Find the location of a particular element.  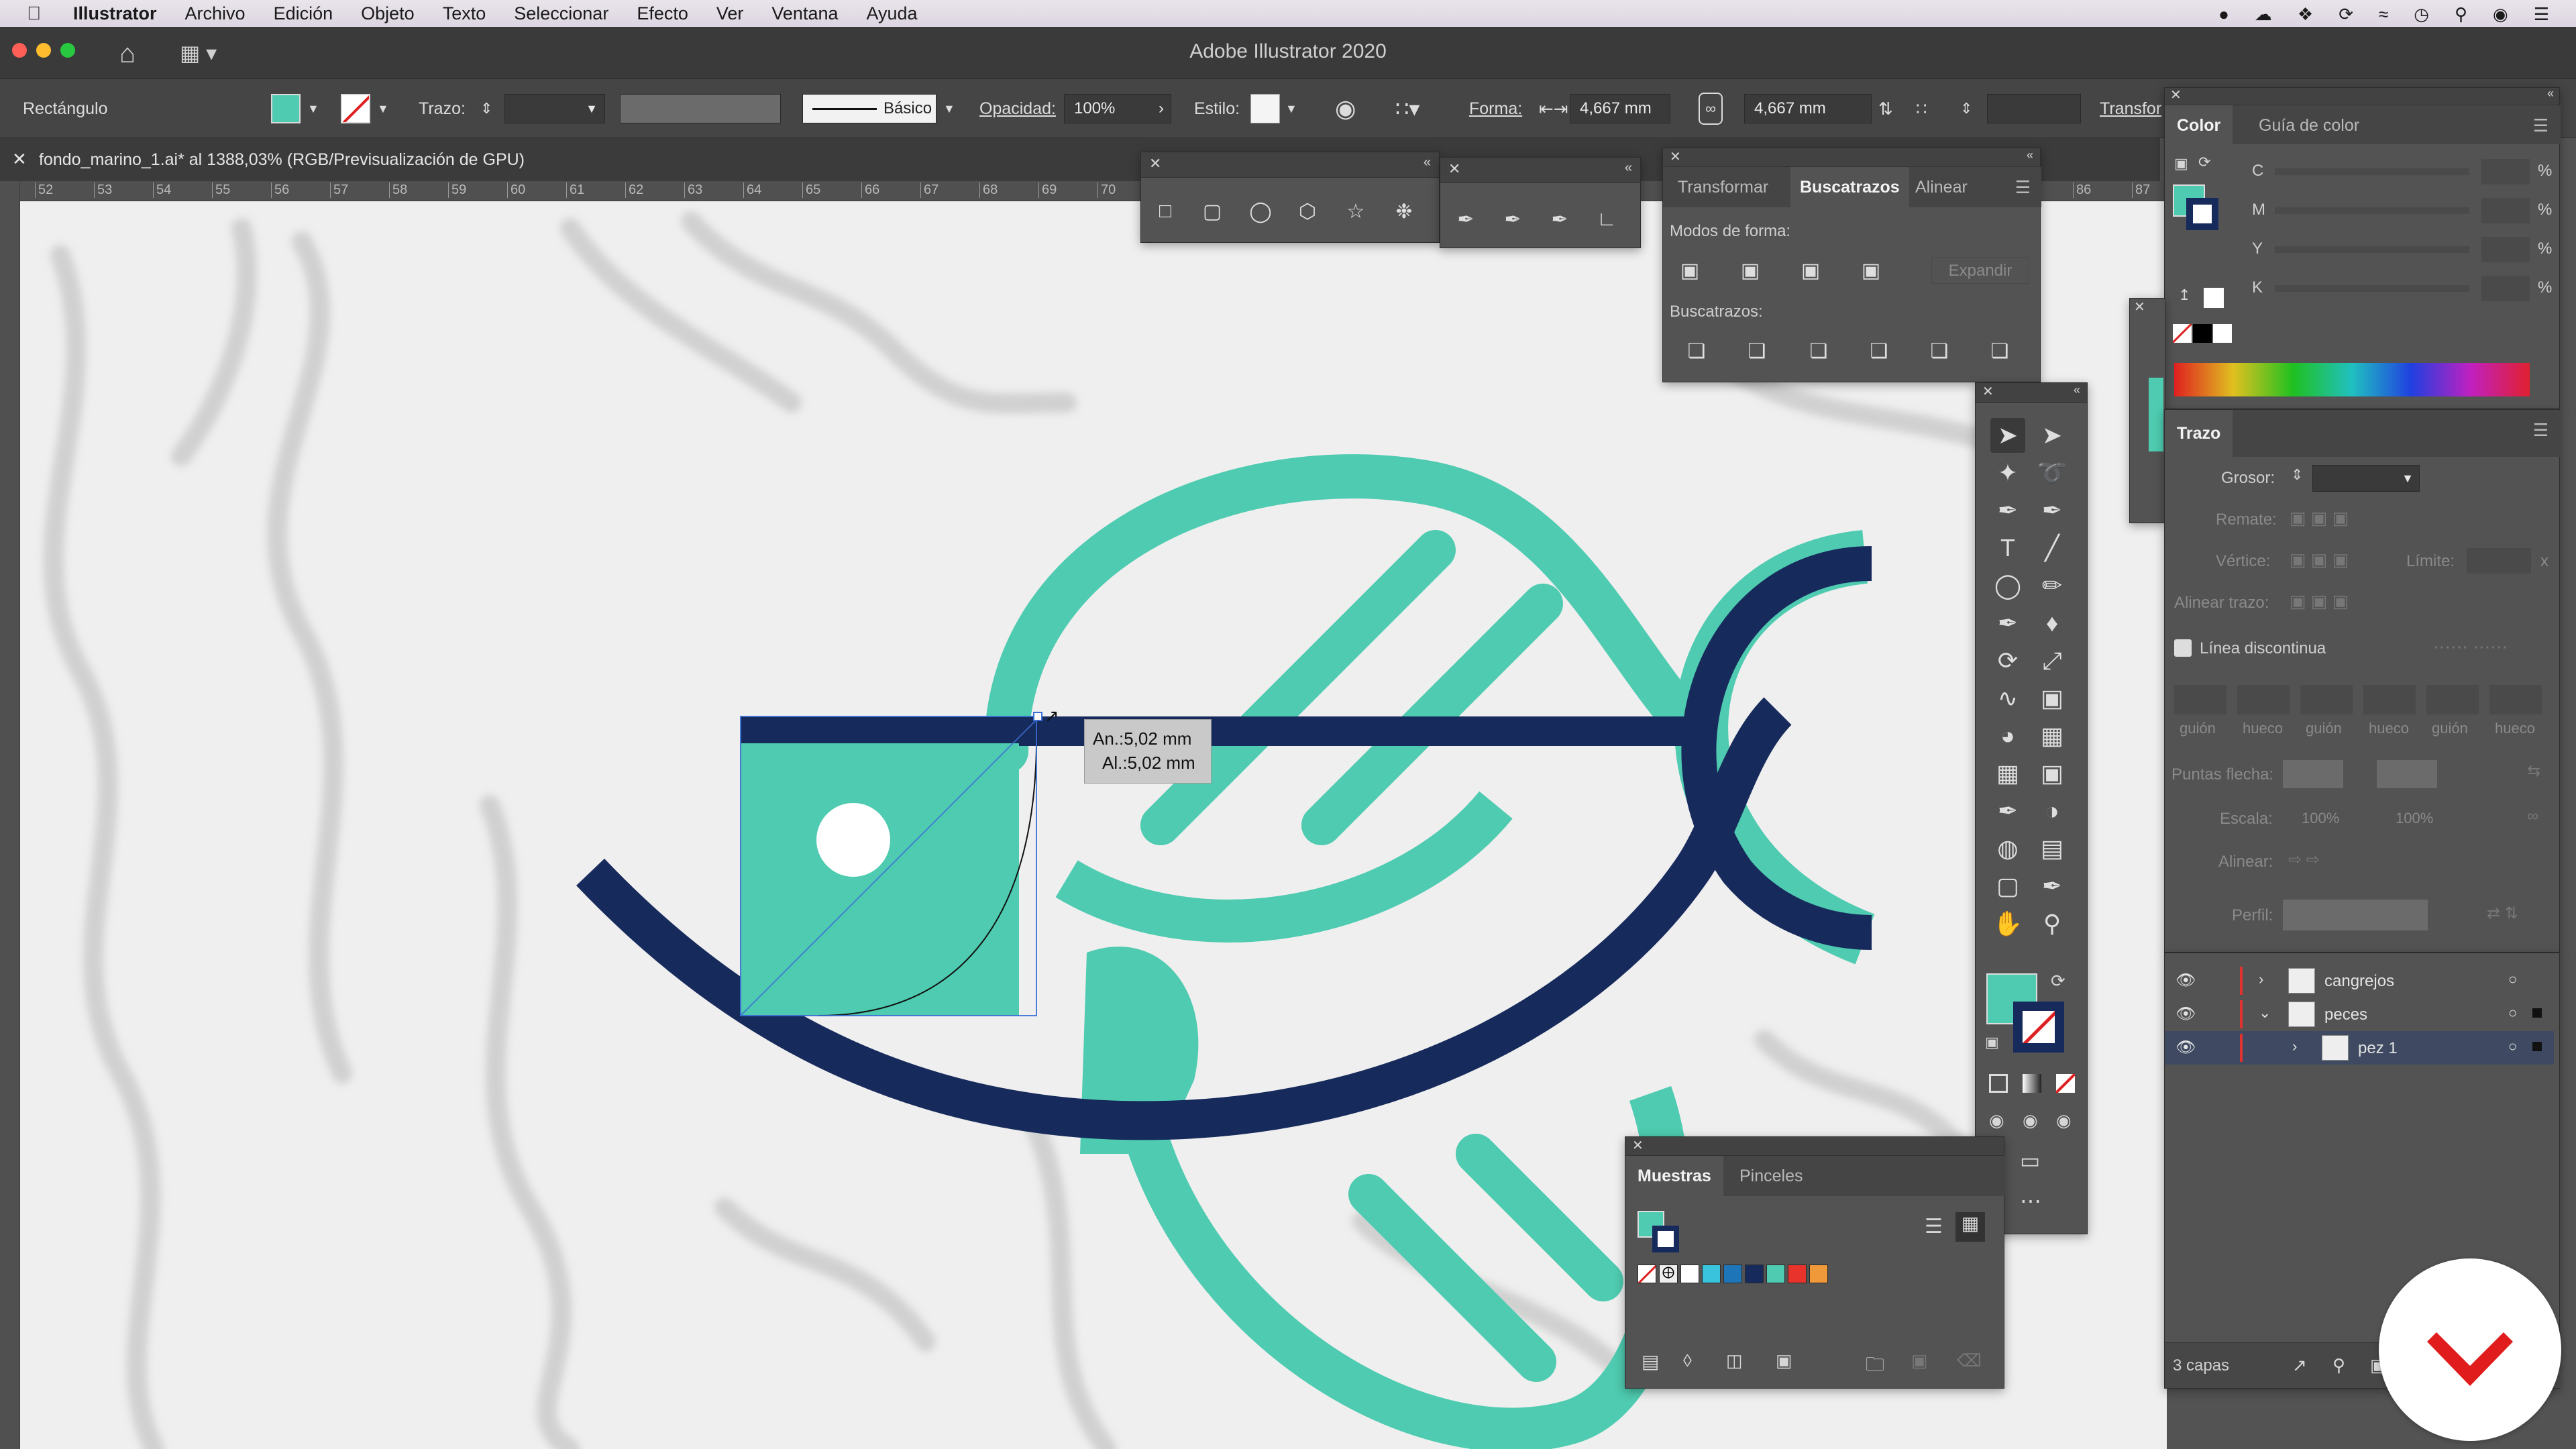

align-arrows-buttons: ⇨ ⇨ is located at coordinates (2304, 859).